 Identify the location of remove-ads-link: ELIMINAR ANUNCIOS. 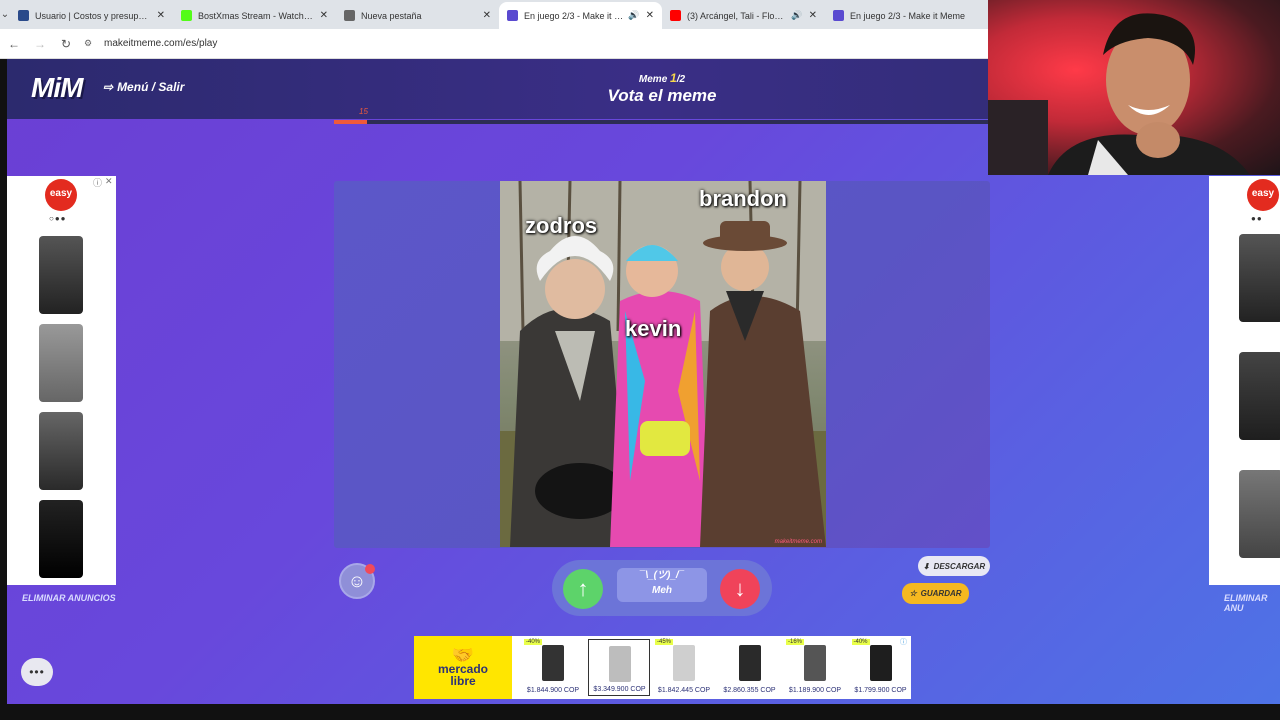
(69, 598).